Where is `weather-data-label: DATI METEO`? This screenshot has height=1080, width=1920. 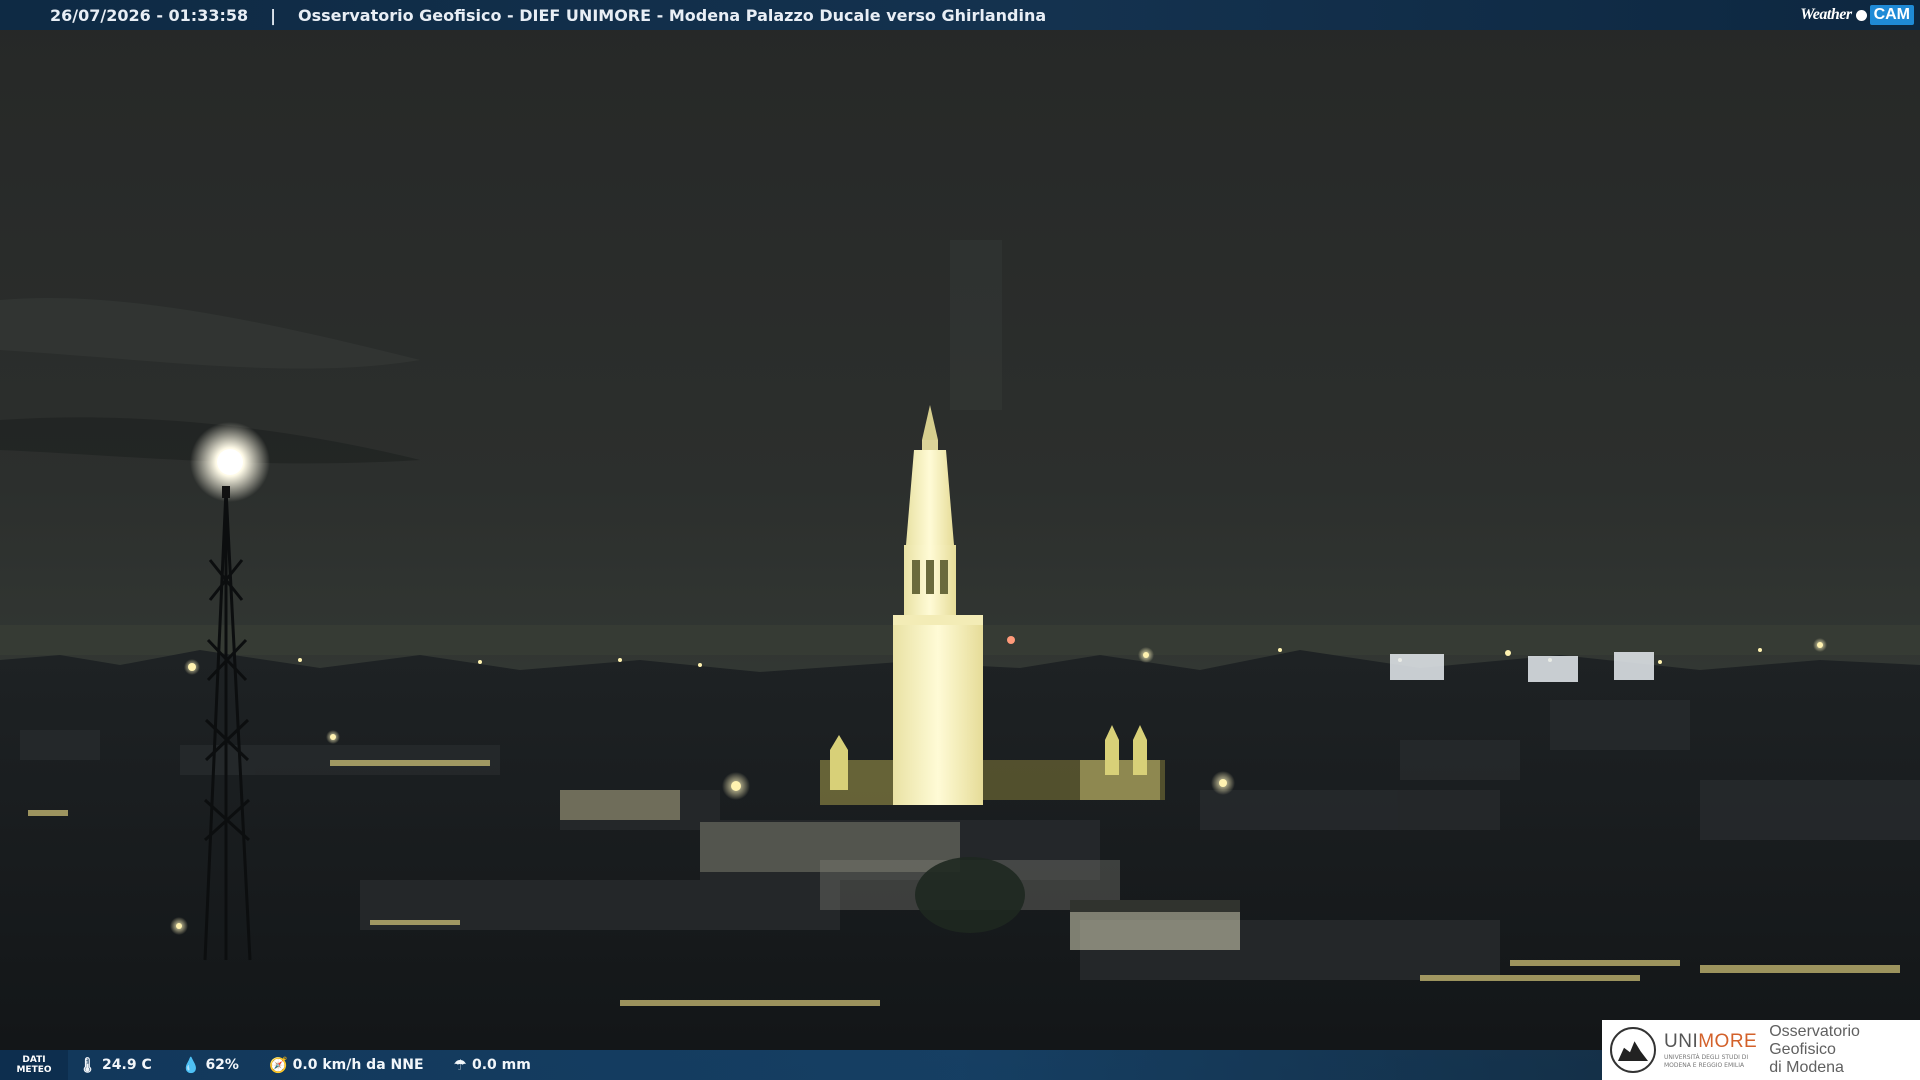
weather-data-label: DATI METEO is located at coordinates (34, 1065).